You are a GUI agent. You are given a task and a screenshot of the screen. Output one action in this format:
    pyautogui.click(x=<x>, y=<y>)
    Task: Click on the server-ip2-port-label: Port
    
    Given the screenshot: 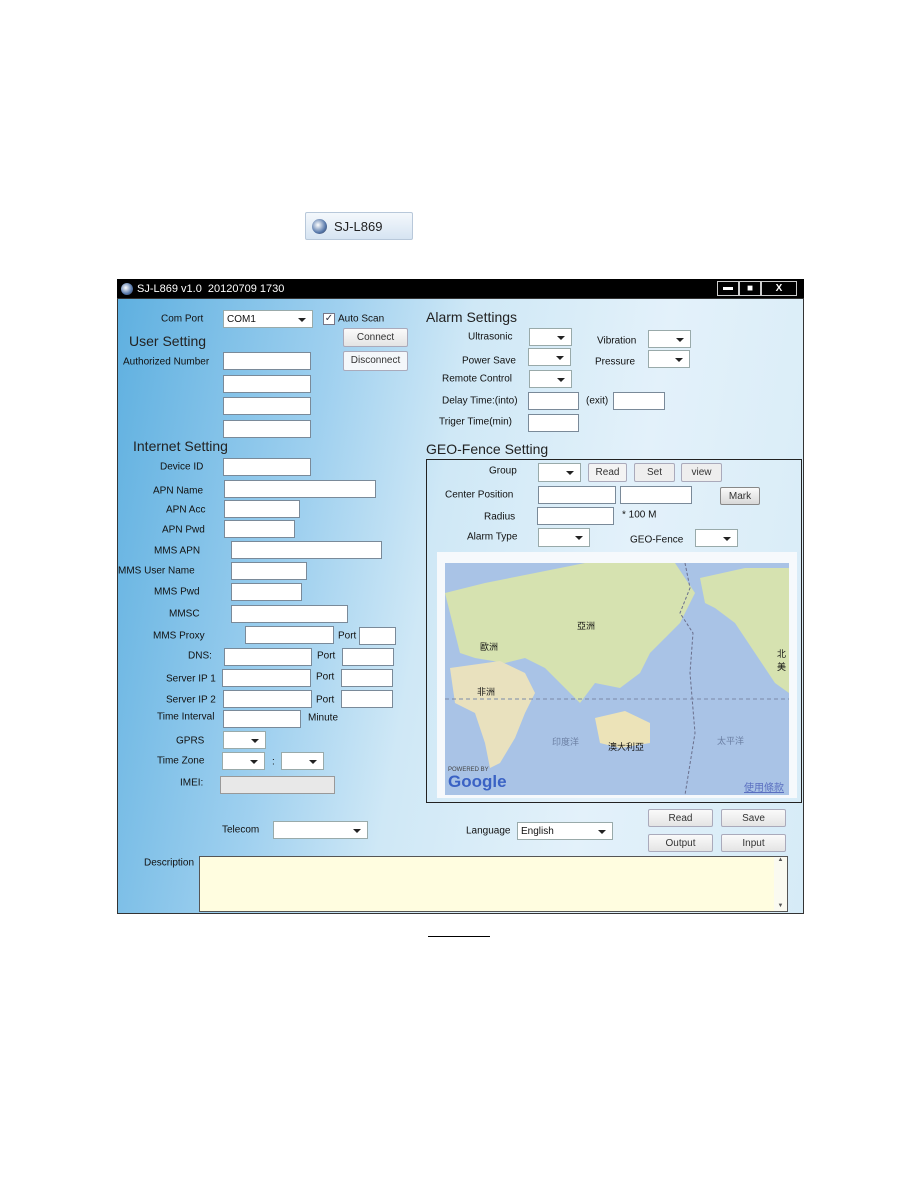 What is the action you would take?
    pyautogui.click(x=325, y=700)
    